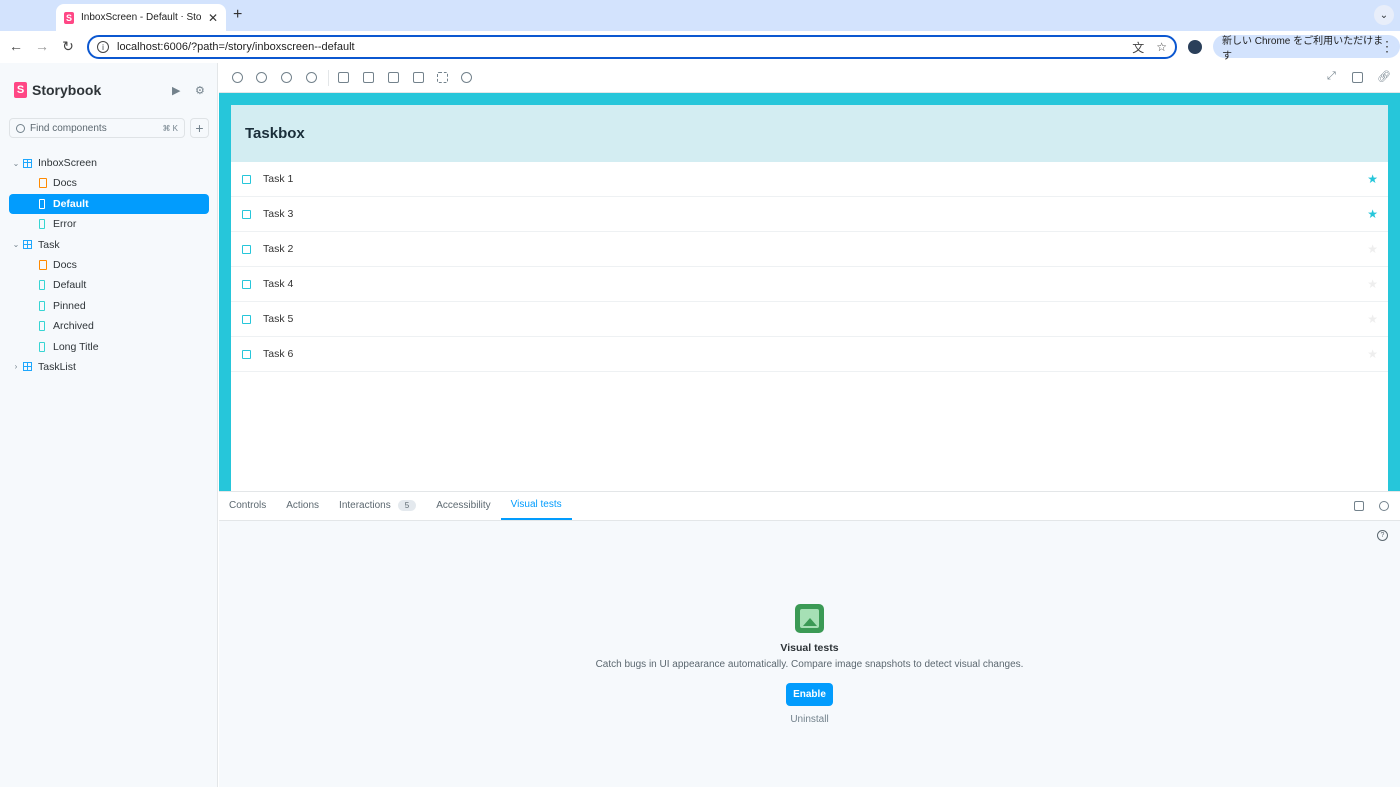  Describe the element at coordinates (1387, 46) in the screenshot. I see `chrome-menu-icon: ⋮` at that location.